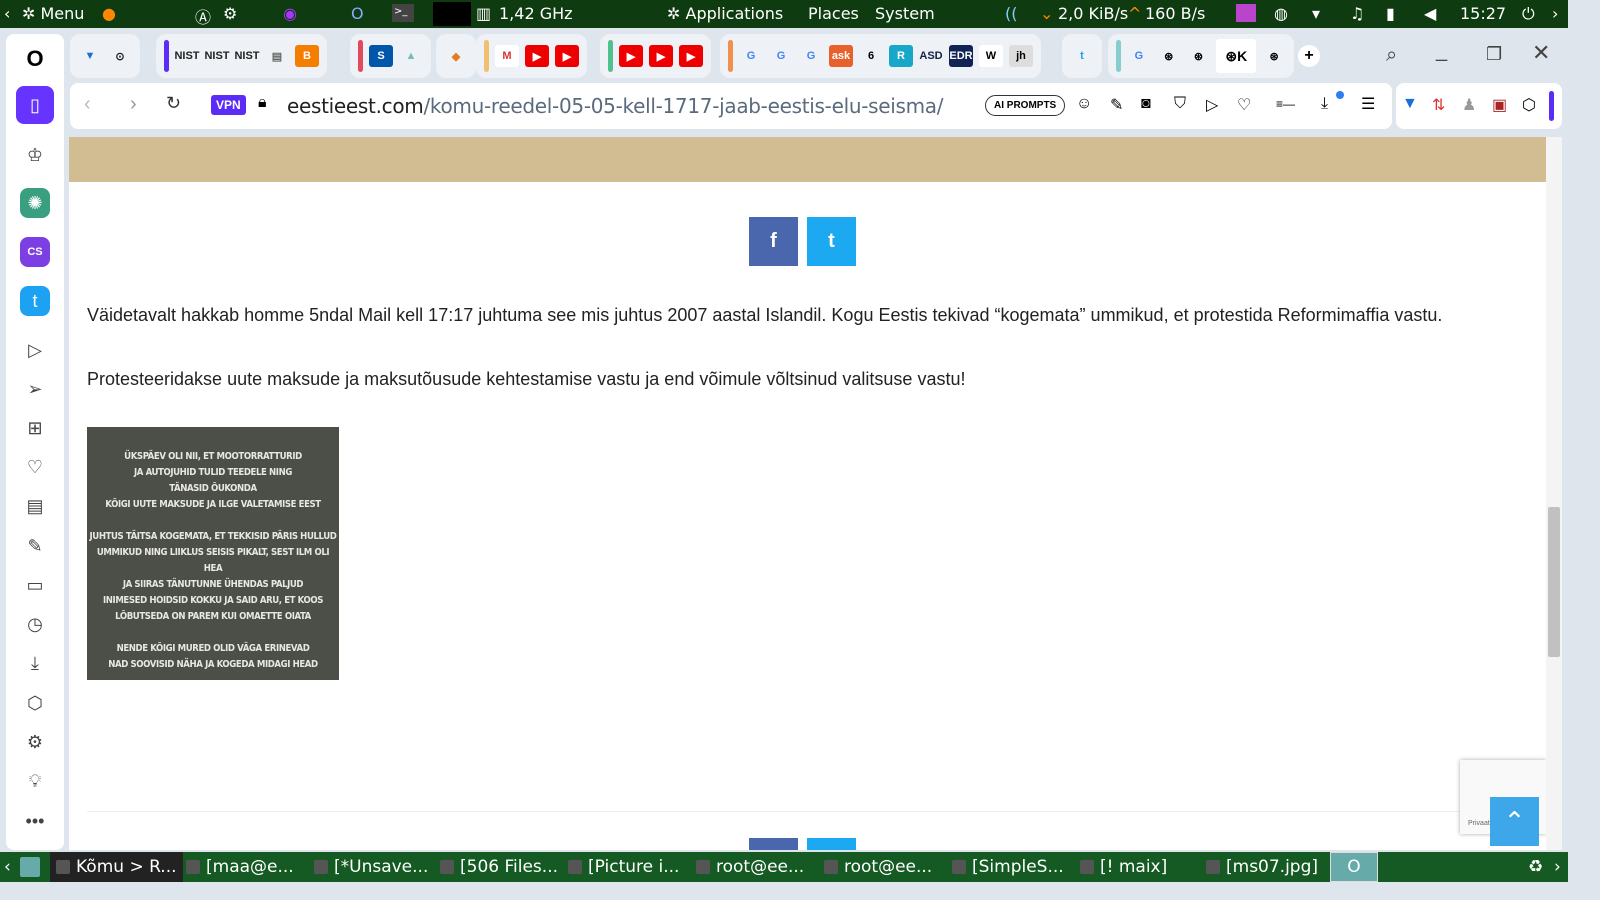  I want to click on trash-icon: ♻, so click(1535, 867).